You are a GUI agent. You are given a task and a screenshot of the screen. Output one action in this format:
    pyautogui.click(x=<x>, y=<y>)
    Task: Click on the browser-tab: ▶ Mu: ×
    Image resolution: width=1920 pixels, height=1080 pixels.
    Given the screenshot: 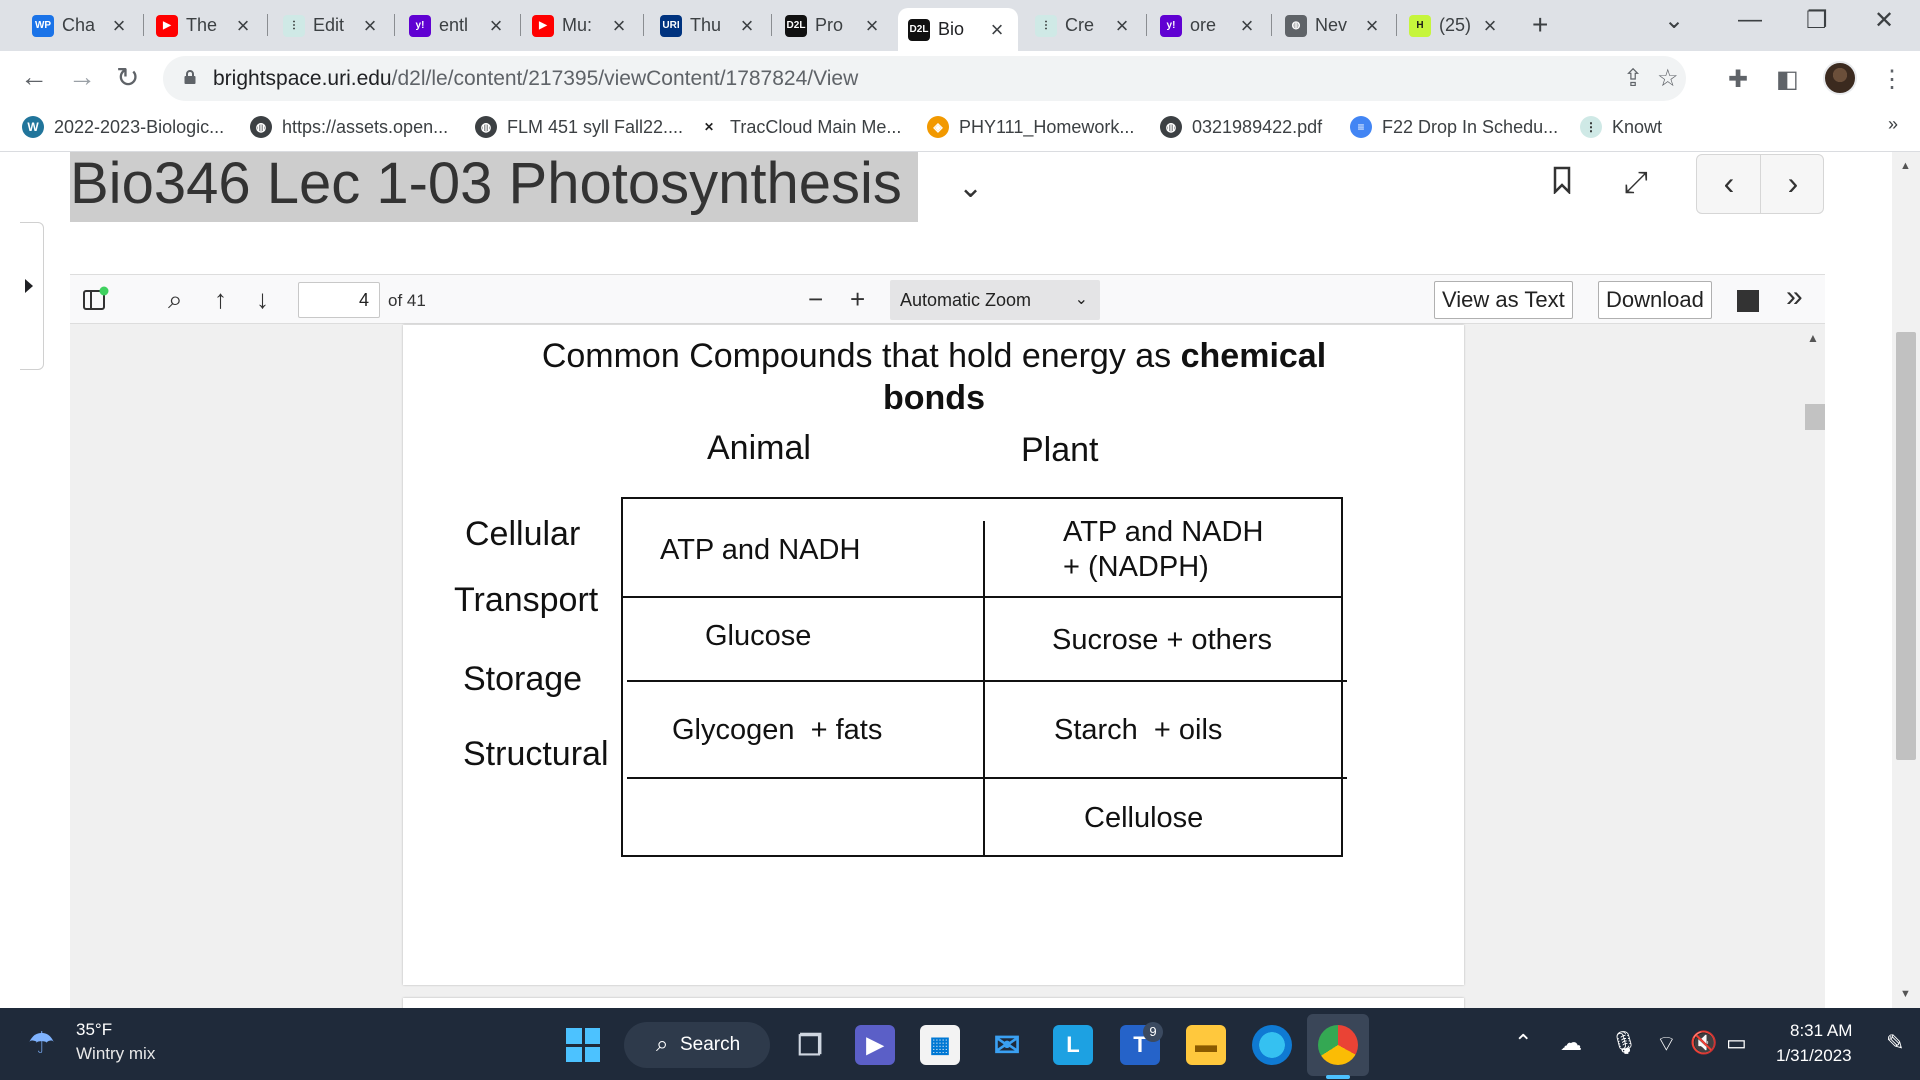 What is the action you would take?
    pyautogui.click(x=581, y=25)
    